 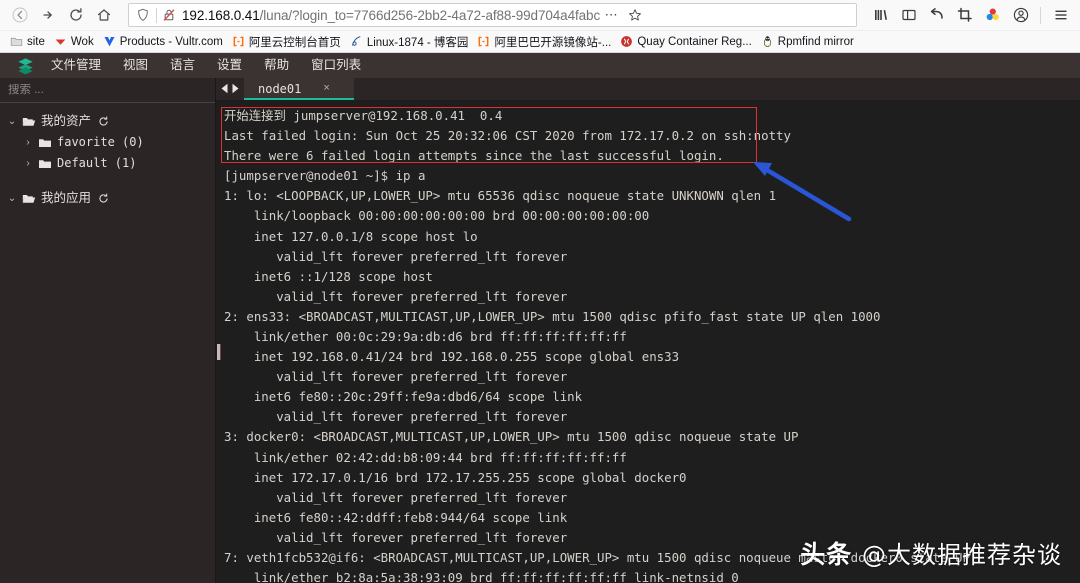 What do you see at coordinates (229, 65) in the screenshot?
I see `menu-item-settings: 设置` at bounding box center [229, 65].